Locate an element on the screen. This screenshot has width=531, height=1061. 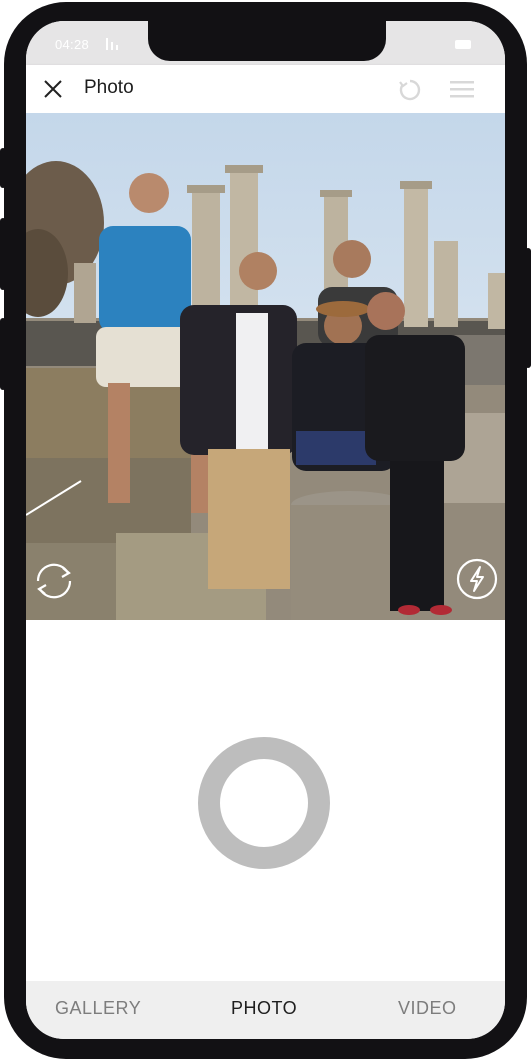
shutter-button is located at coordinates (264, 803).